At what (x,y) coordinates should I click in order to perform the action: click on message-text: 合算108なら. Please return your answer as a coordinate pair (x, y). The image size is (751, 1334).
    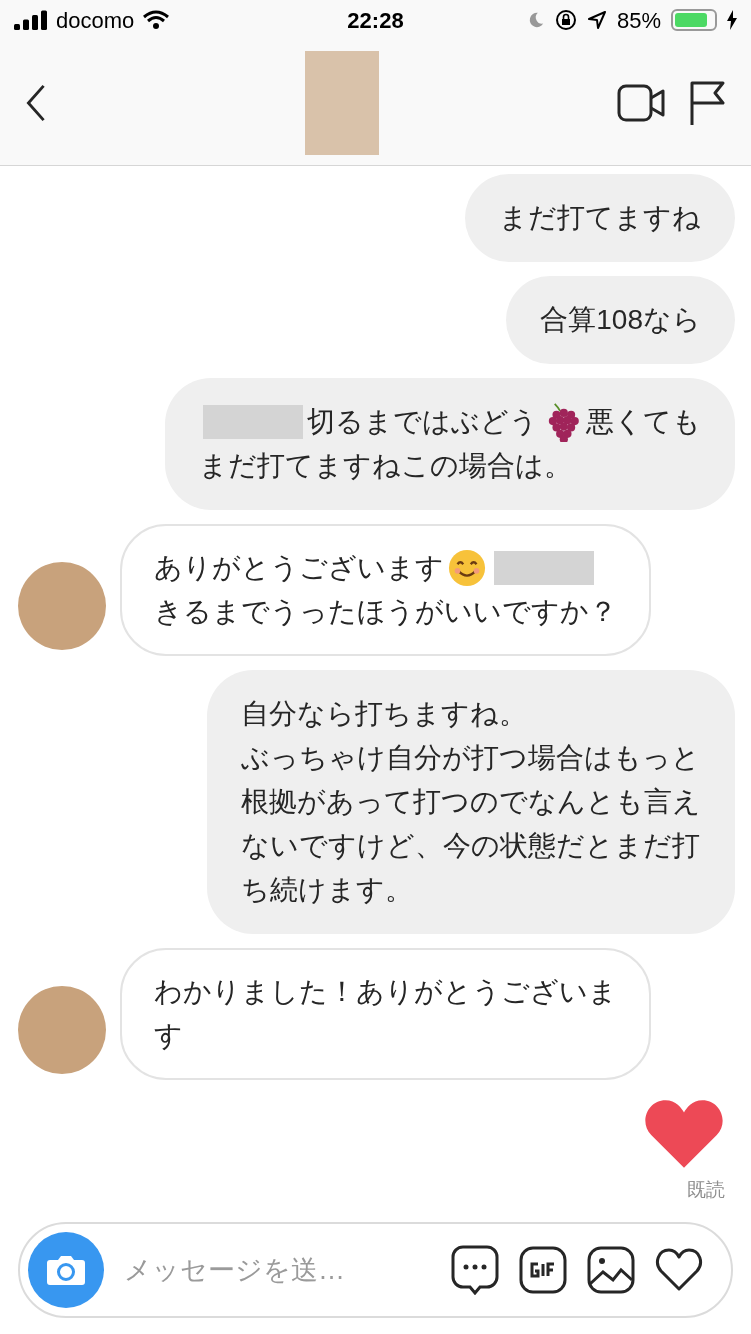
    Looking at the image, I should click on (620, 320).